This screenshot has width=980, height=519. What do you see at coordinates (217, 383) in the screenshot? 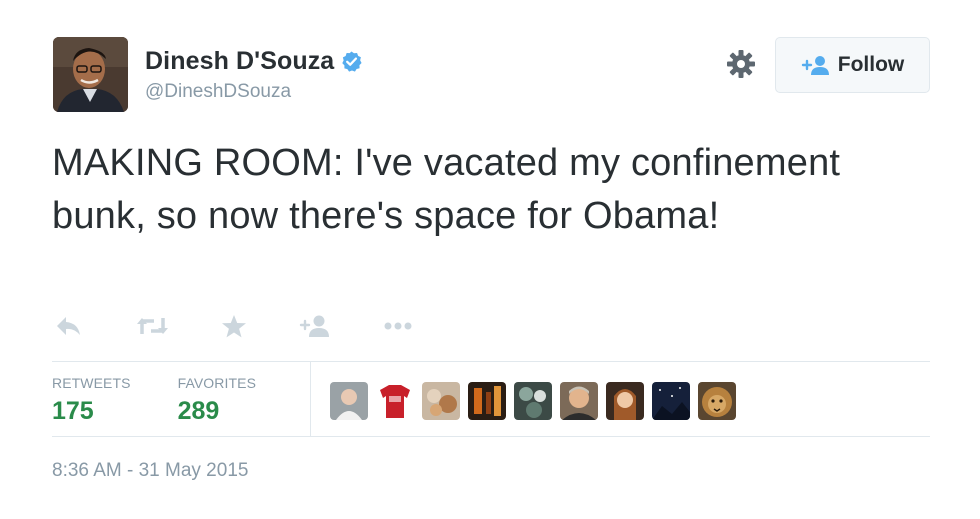
I see `favorites-label: FAVORITES` at bounding box center [217, 383].